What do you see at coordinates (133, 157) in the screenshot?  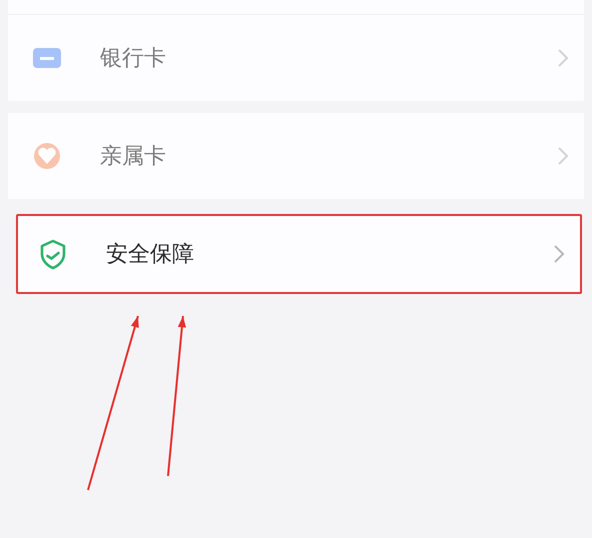 I see `item-label: 亲属卡` at bounding box center [133, 157].